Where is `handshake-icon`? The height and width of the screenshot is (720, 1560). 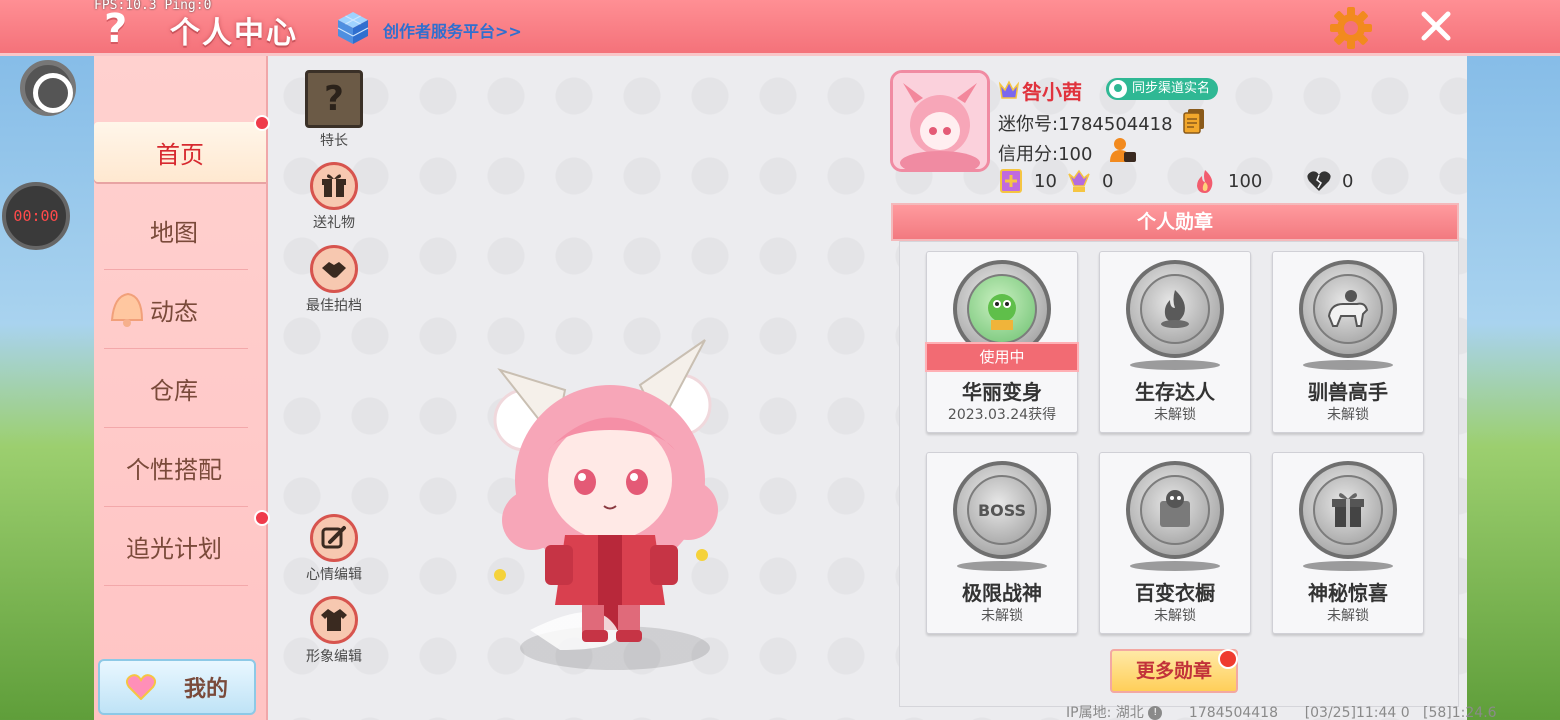 handshake-icon is located at coordinates (334, 269).